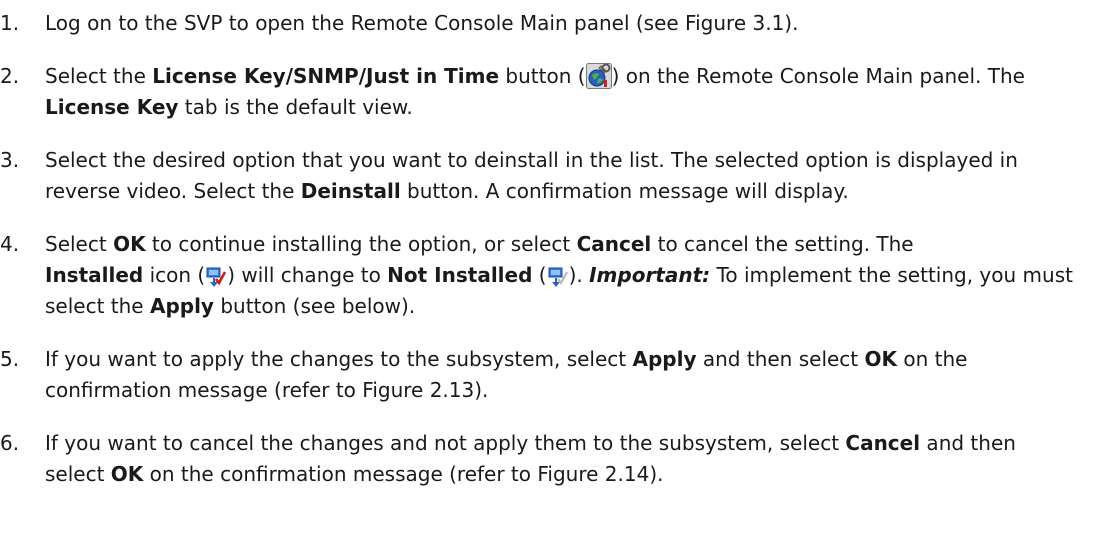 Image resolution: width=1107 pixels, height=544 pixels. What do you see at coordinates (542, 76) in the screenshot?
I see `step-text: button (` at bounding box center [542, 76].